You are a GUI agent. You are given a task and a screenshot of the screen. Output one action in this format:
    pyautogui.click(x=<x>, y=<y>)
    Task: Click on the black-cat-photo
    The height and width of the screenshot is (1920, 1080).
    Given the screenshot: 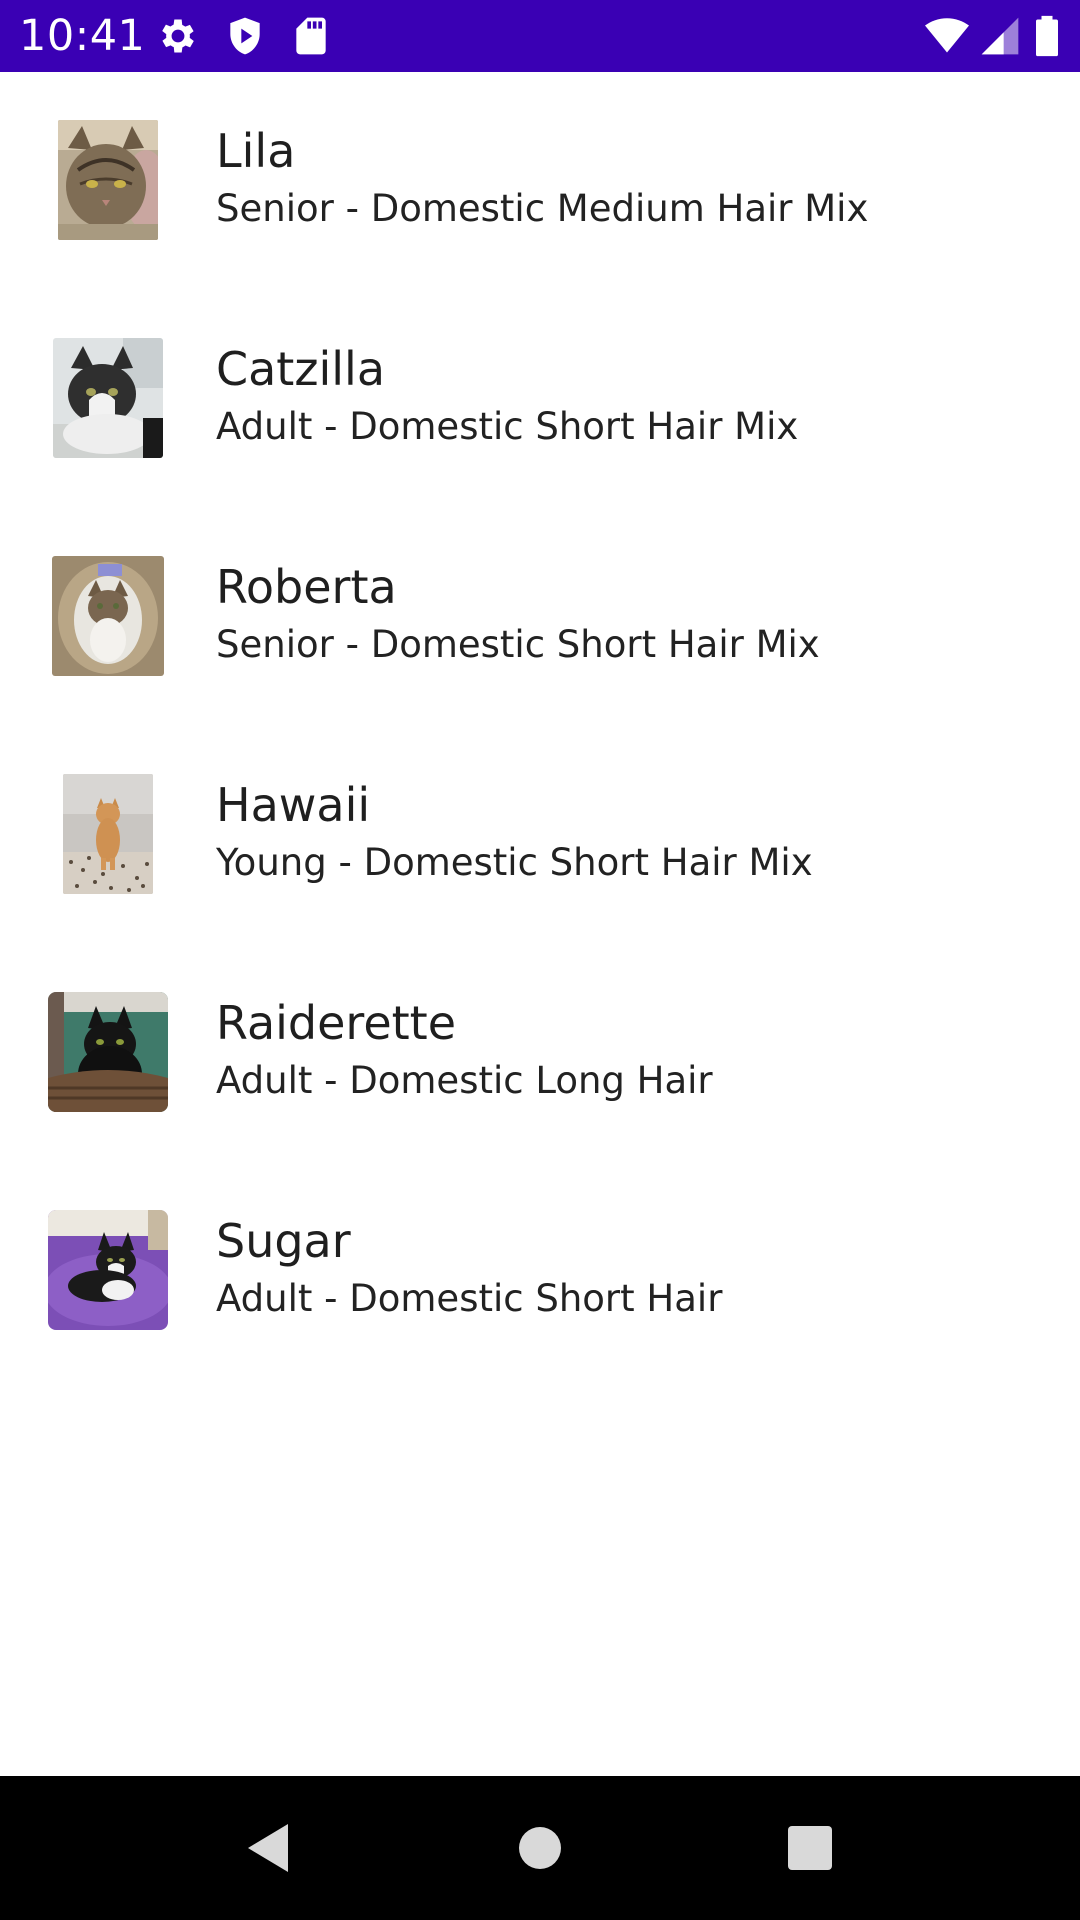 What is the action you would take?
    pyautogui.click(x=108, y=1052)
    